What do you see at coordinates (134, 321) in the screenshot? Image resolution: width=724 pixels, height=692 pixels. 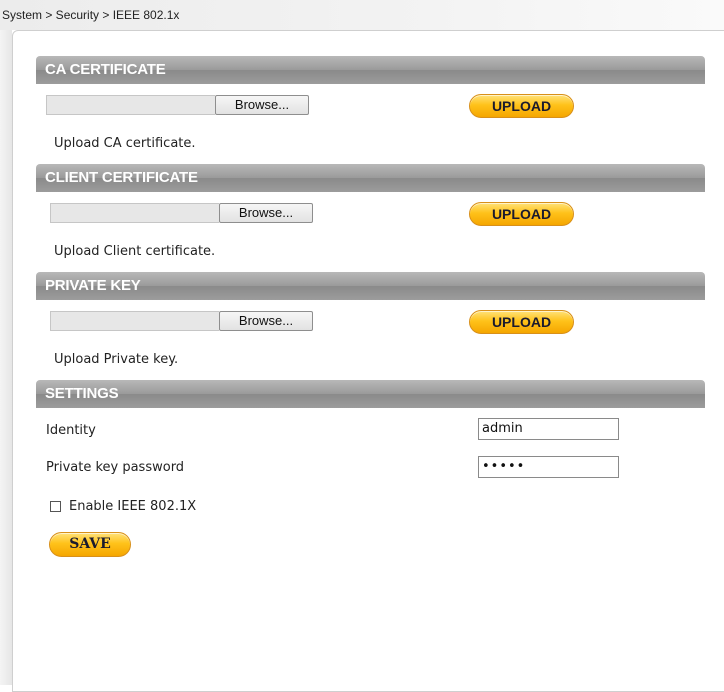 I see `private-key-file-path` at bounding box center [134, 321].